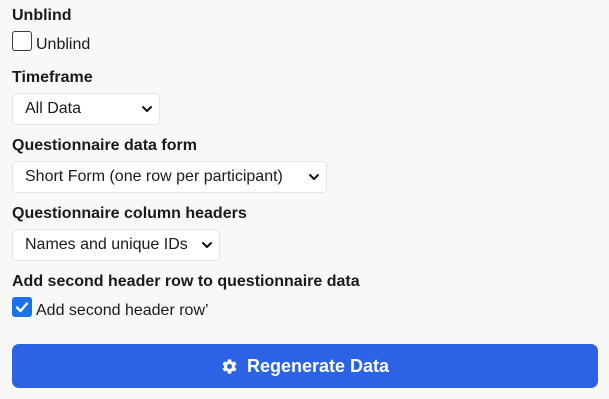 Image resolution: width=609 pixels, height=399 pixels. What do you see at coordinates (53, 108) in the screenshot?
I see `timeframe-select-value: All Data` at bounding box center [53, 108].